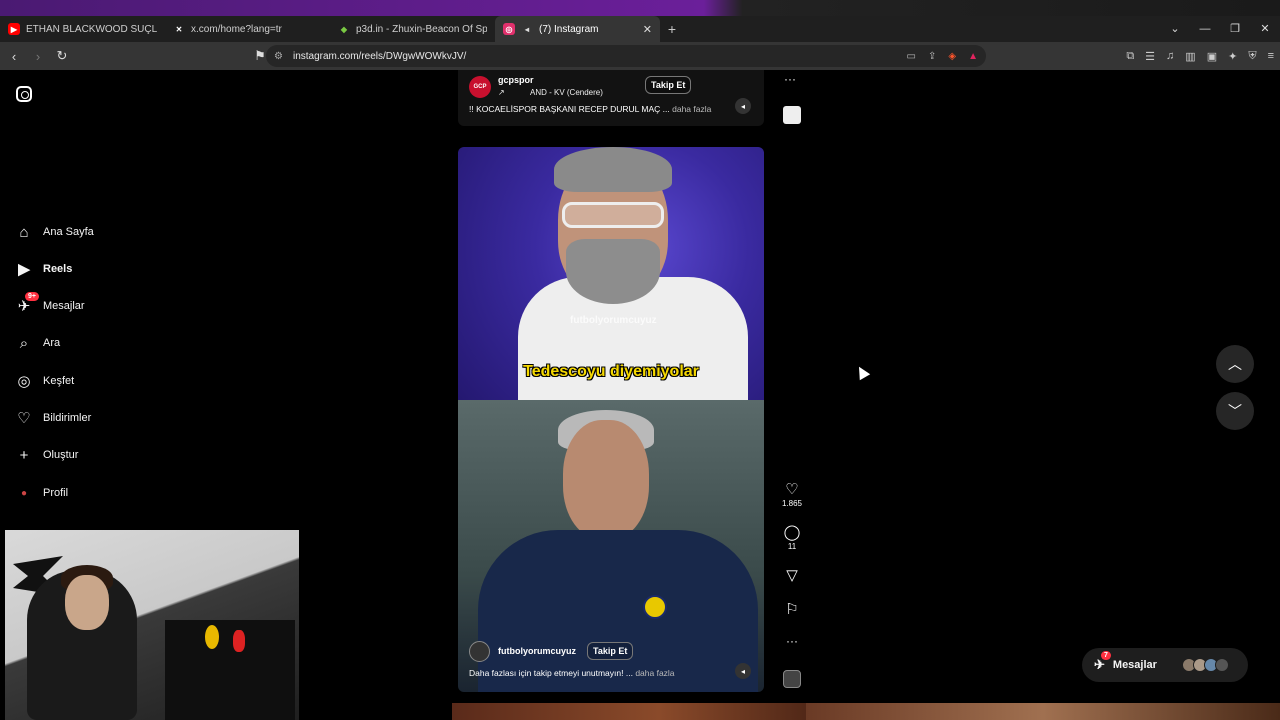 The height and width of the screenshot is (720, 1280). I want to click on extensions-area: ⧉ ☰ ♫ ▥ ▣ ✦ ⛨ ≡, so click(1200, 56).